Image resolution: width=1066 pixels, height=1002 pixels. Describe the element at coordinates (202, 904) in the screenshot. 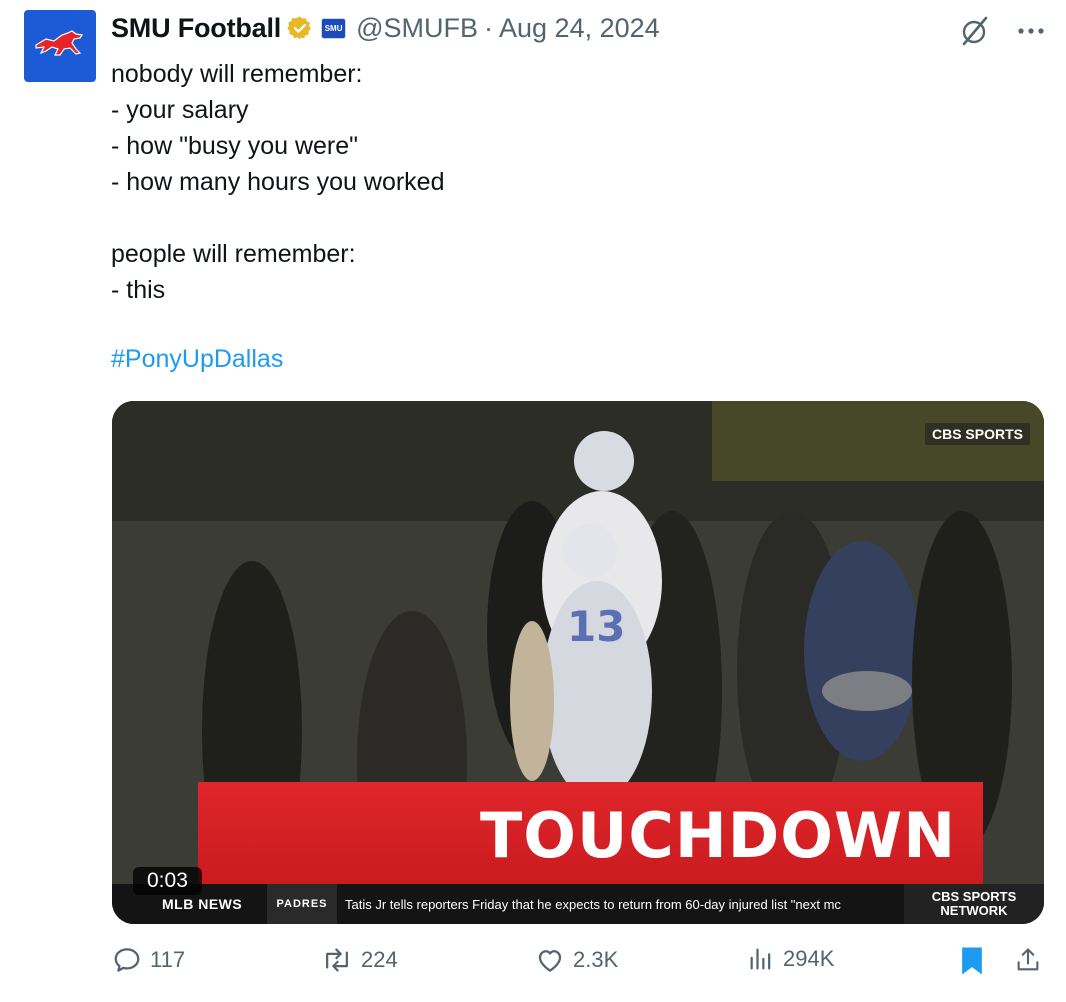

I see `ticker-section: MLB NEWS` at that location.